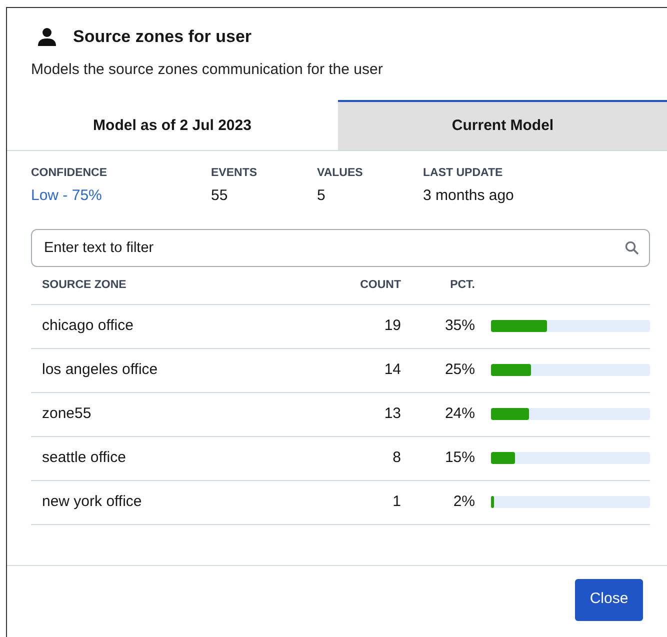 Image resolution: width=667 pixels, height=637 pixels. I want to click on table-cell: 8, so click(396, 457).